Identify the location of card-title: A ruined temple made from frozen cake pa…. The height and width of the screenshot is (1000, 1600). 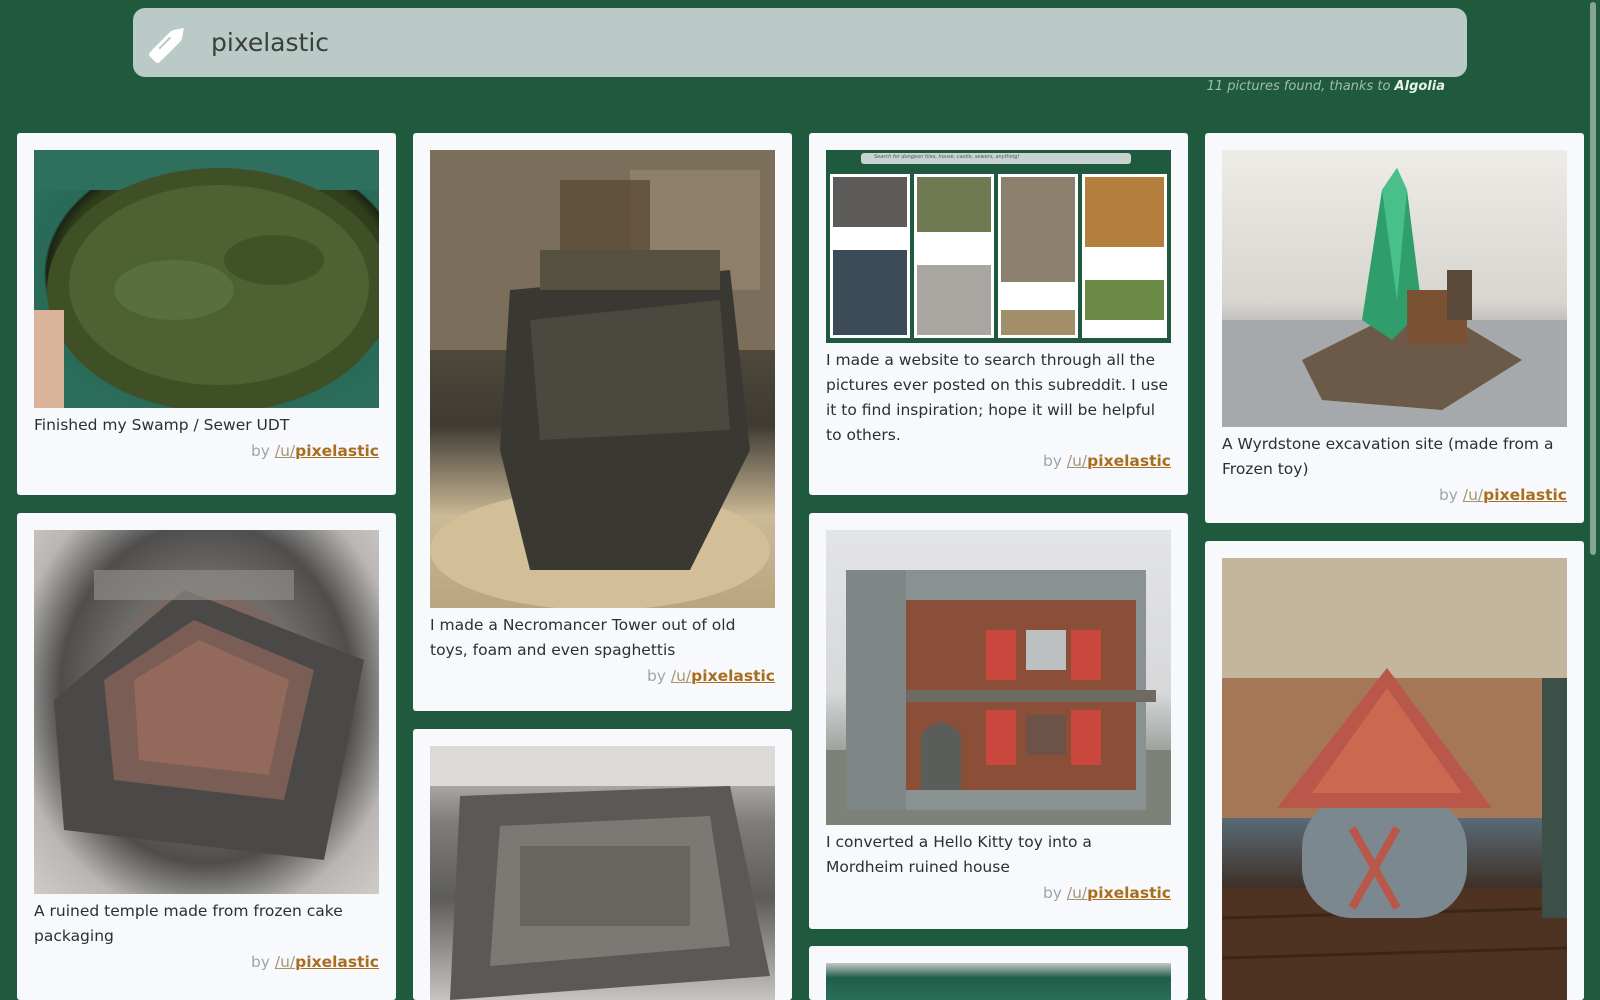
(188, 923).